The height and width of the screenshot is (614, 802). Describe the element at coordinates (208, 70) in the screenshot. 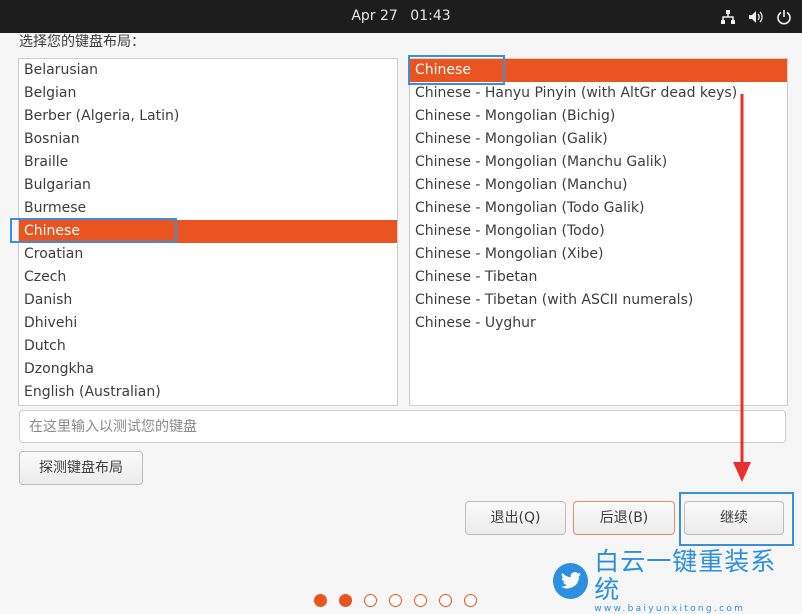

I see `language-list-item: Belarusian` at that location.